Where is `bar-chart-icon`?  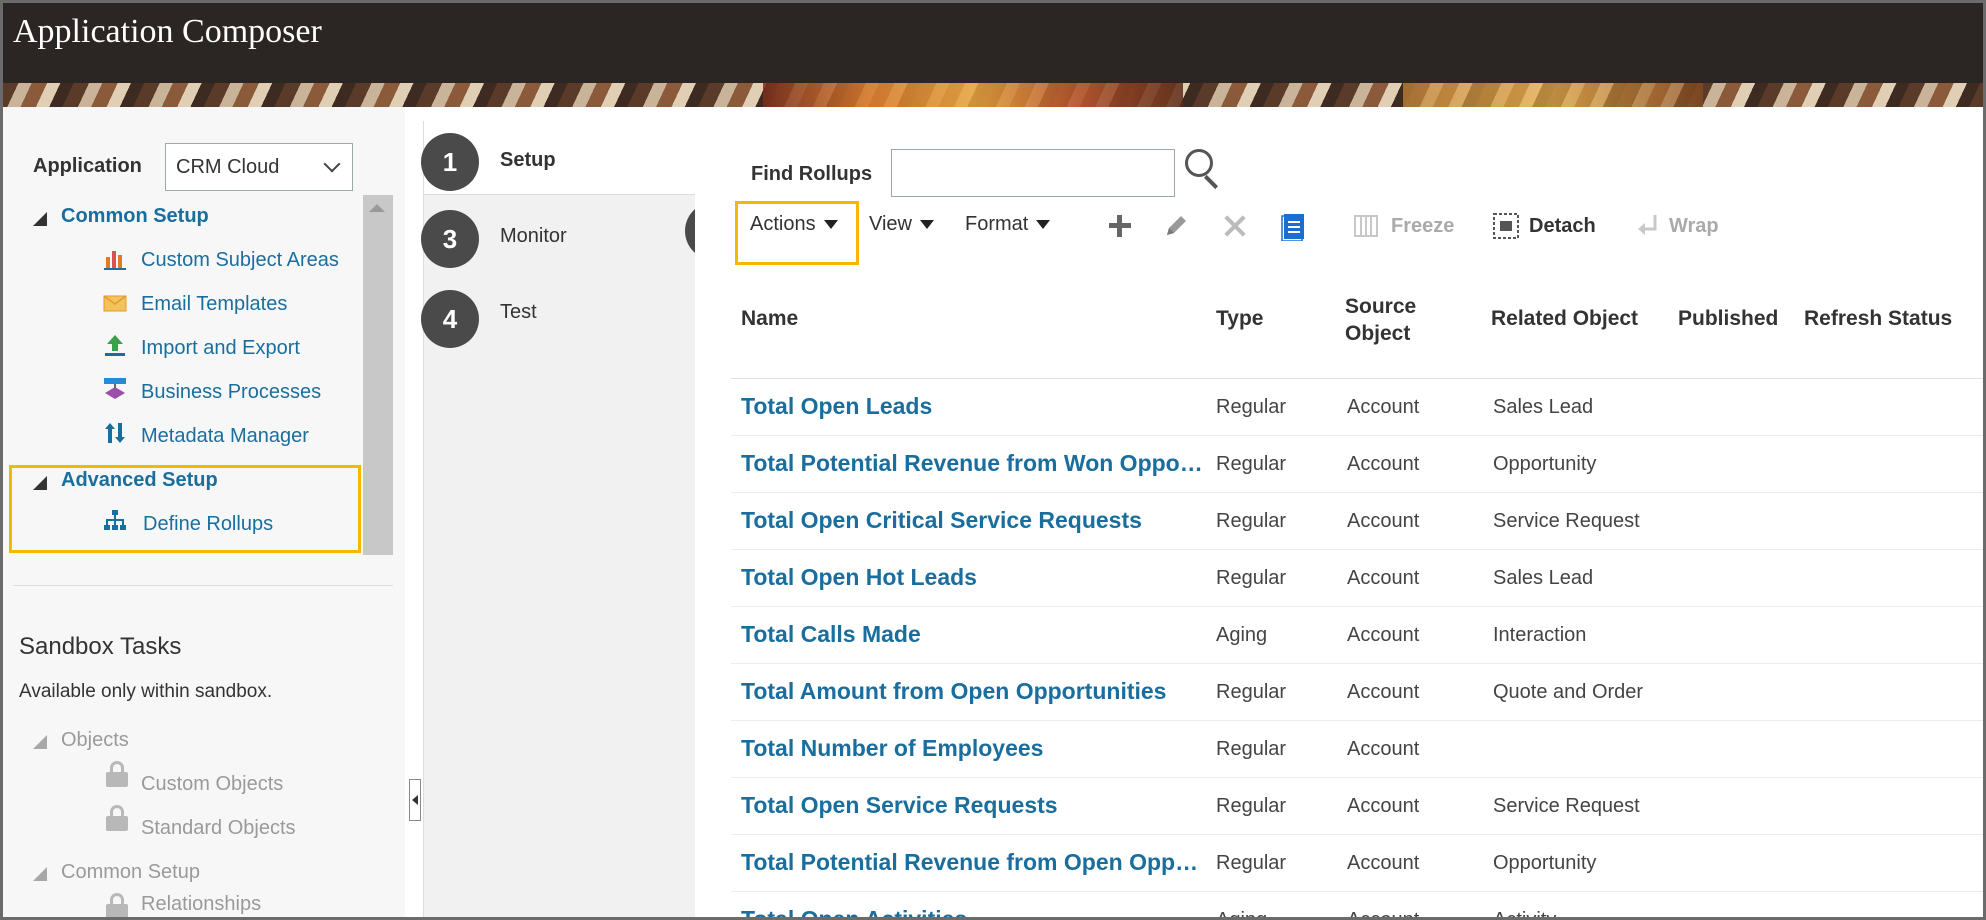
bar-chart-icon is located at coordinates (115, 260).